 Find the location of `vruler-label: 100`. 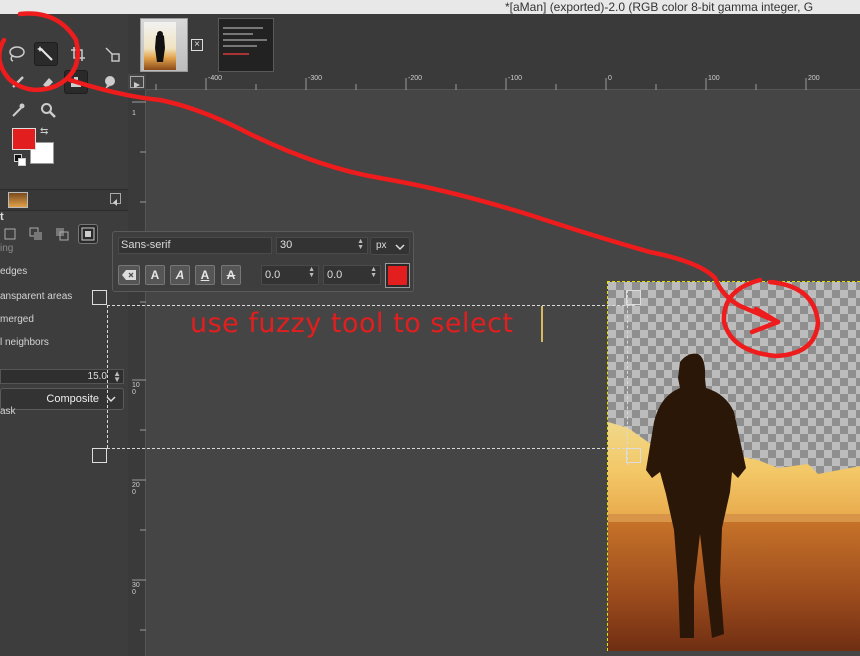

vruler-label: 100 is located at coordinates (136, 389).